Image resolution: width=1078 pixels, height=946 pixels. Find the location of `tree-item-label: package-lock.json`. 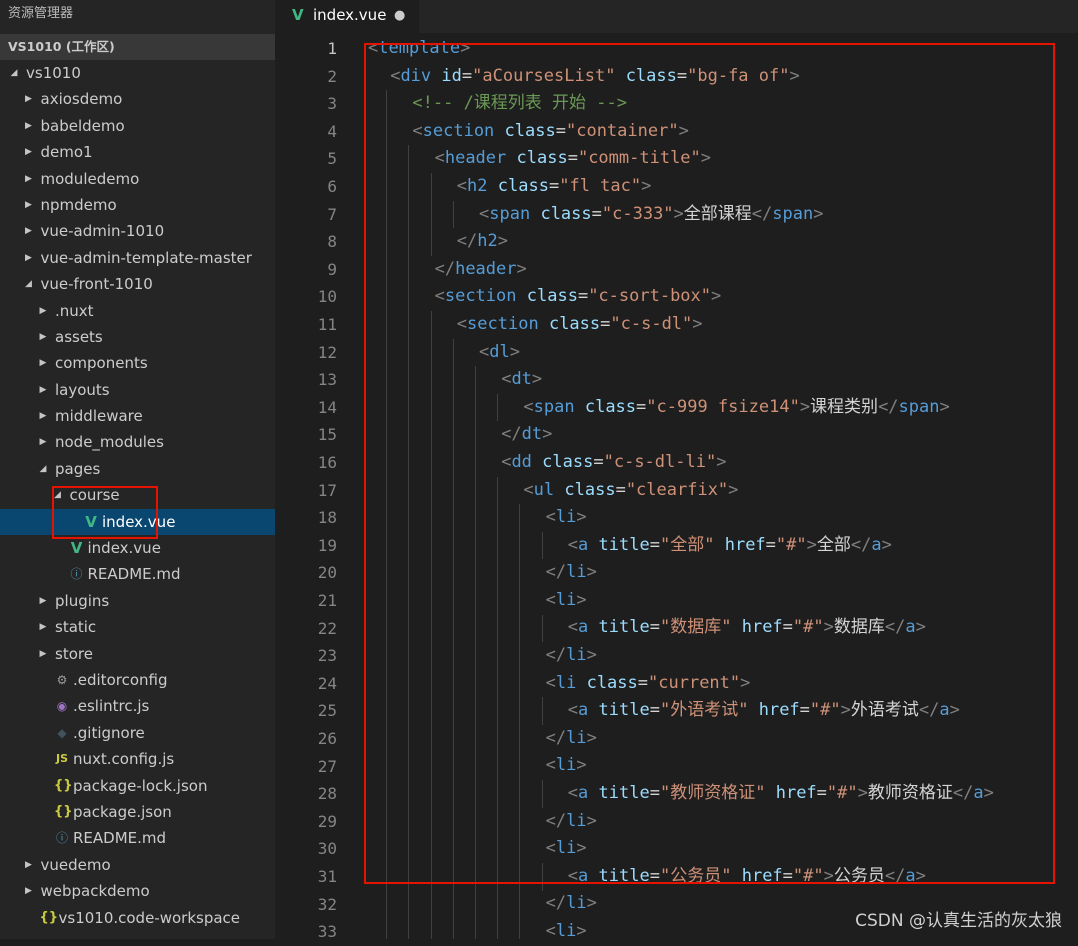

tree-item-label: package-lock.json is located at coordinates (140, 785).